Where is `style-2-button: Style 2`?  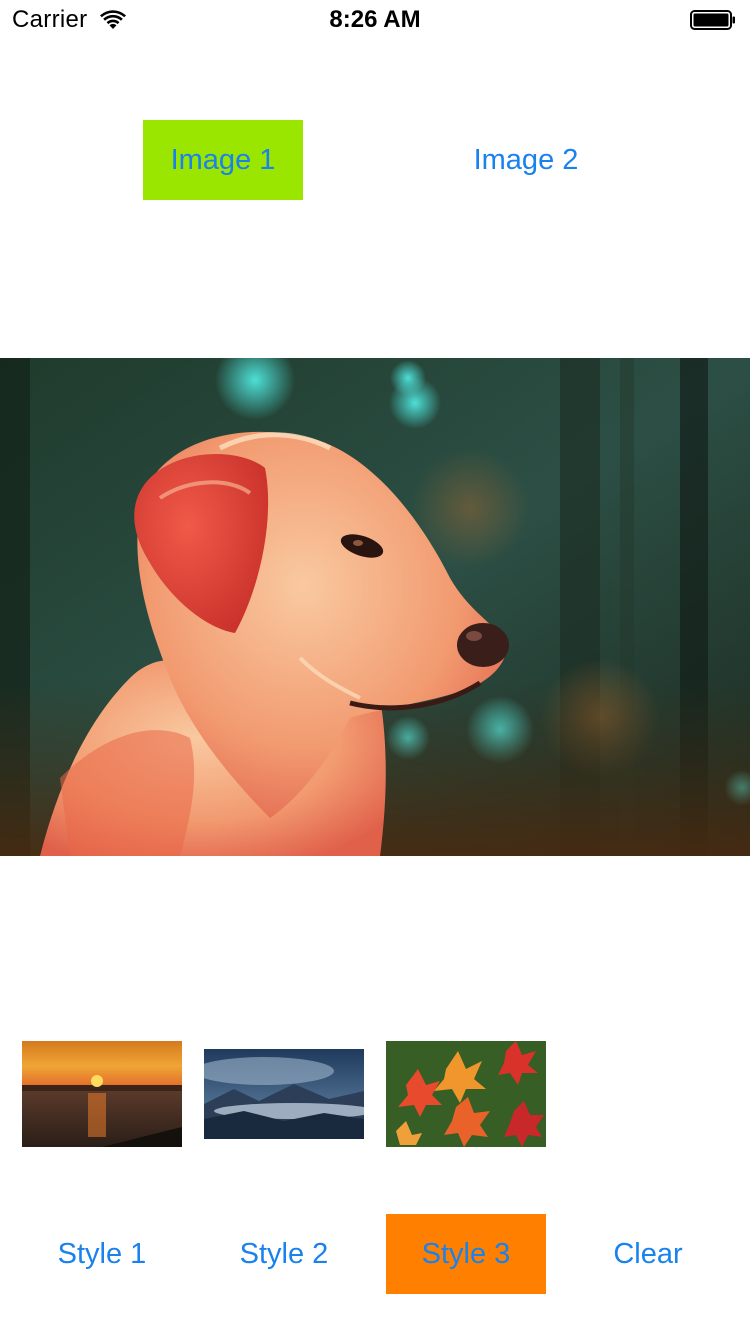 style-2-button: Style 2 is located at coordinates (284, 1254).